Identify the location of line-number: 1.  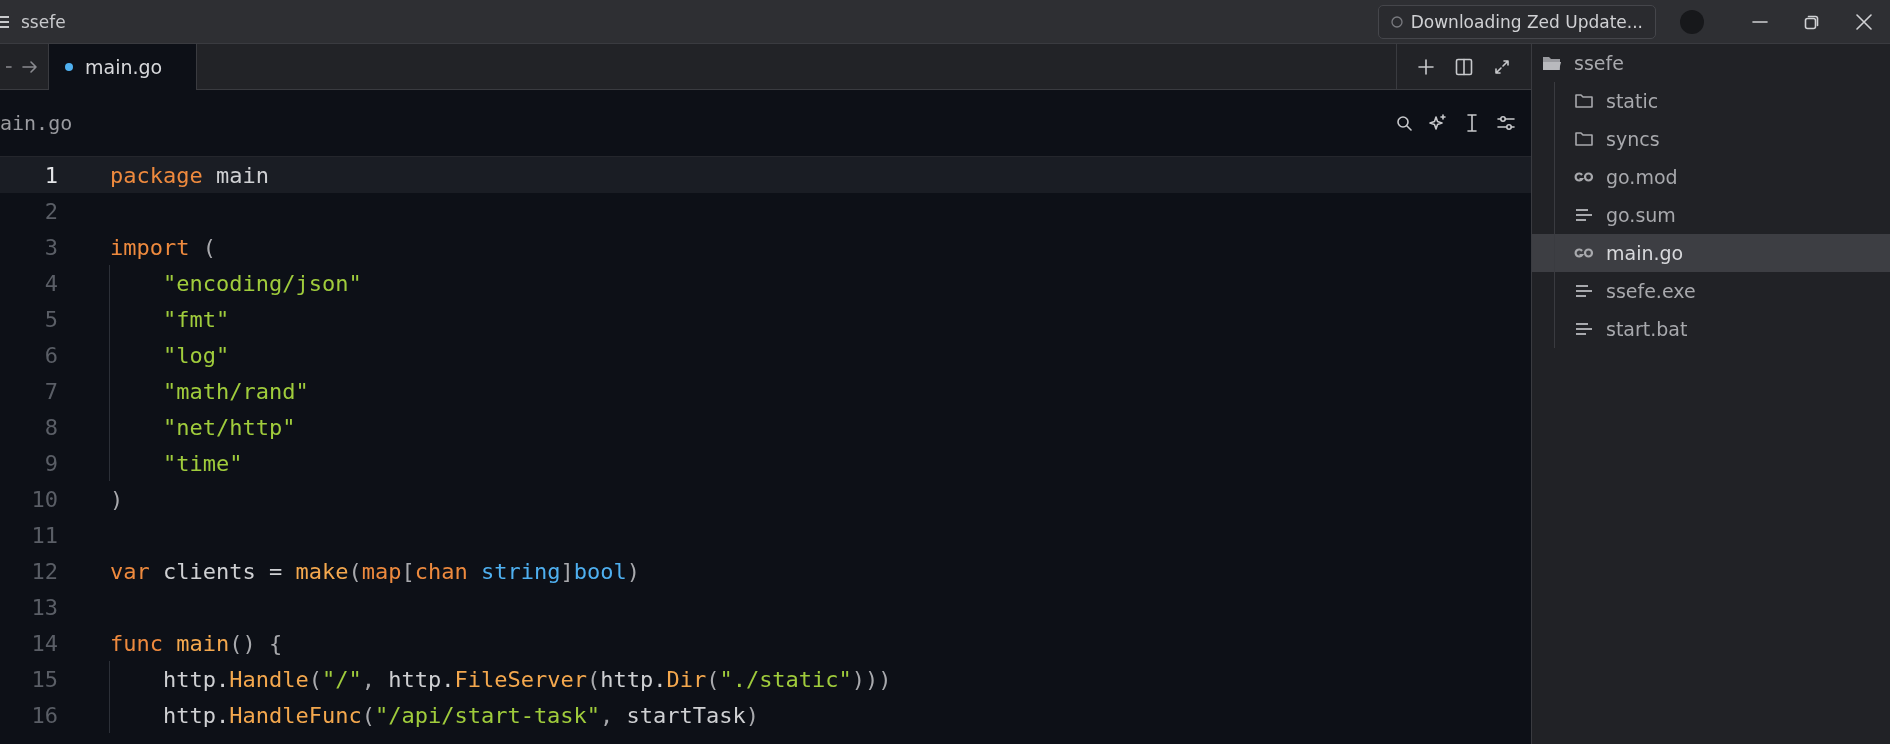
(50, 175).